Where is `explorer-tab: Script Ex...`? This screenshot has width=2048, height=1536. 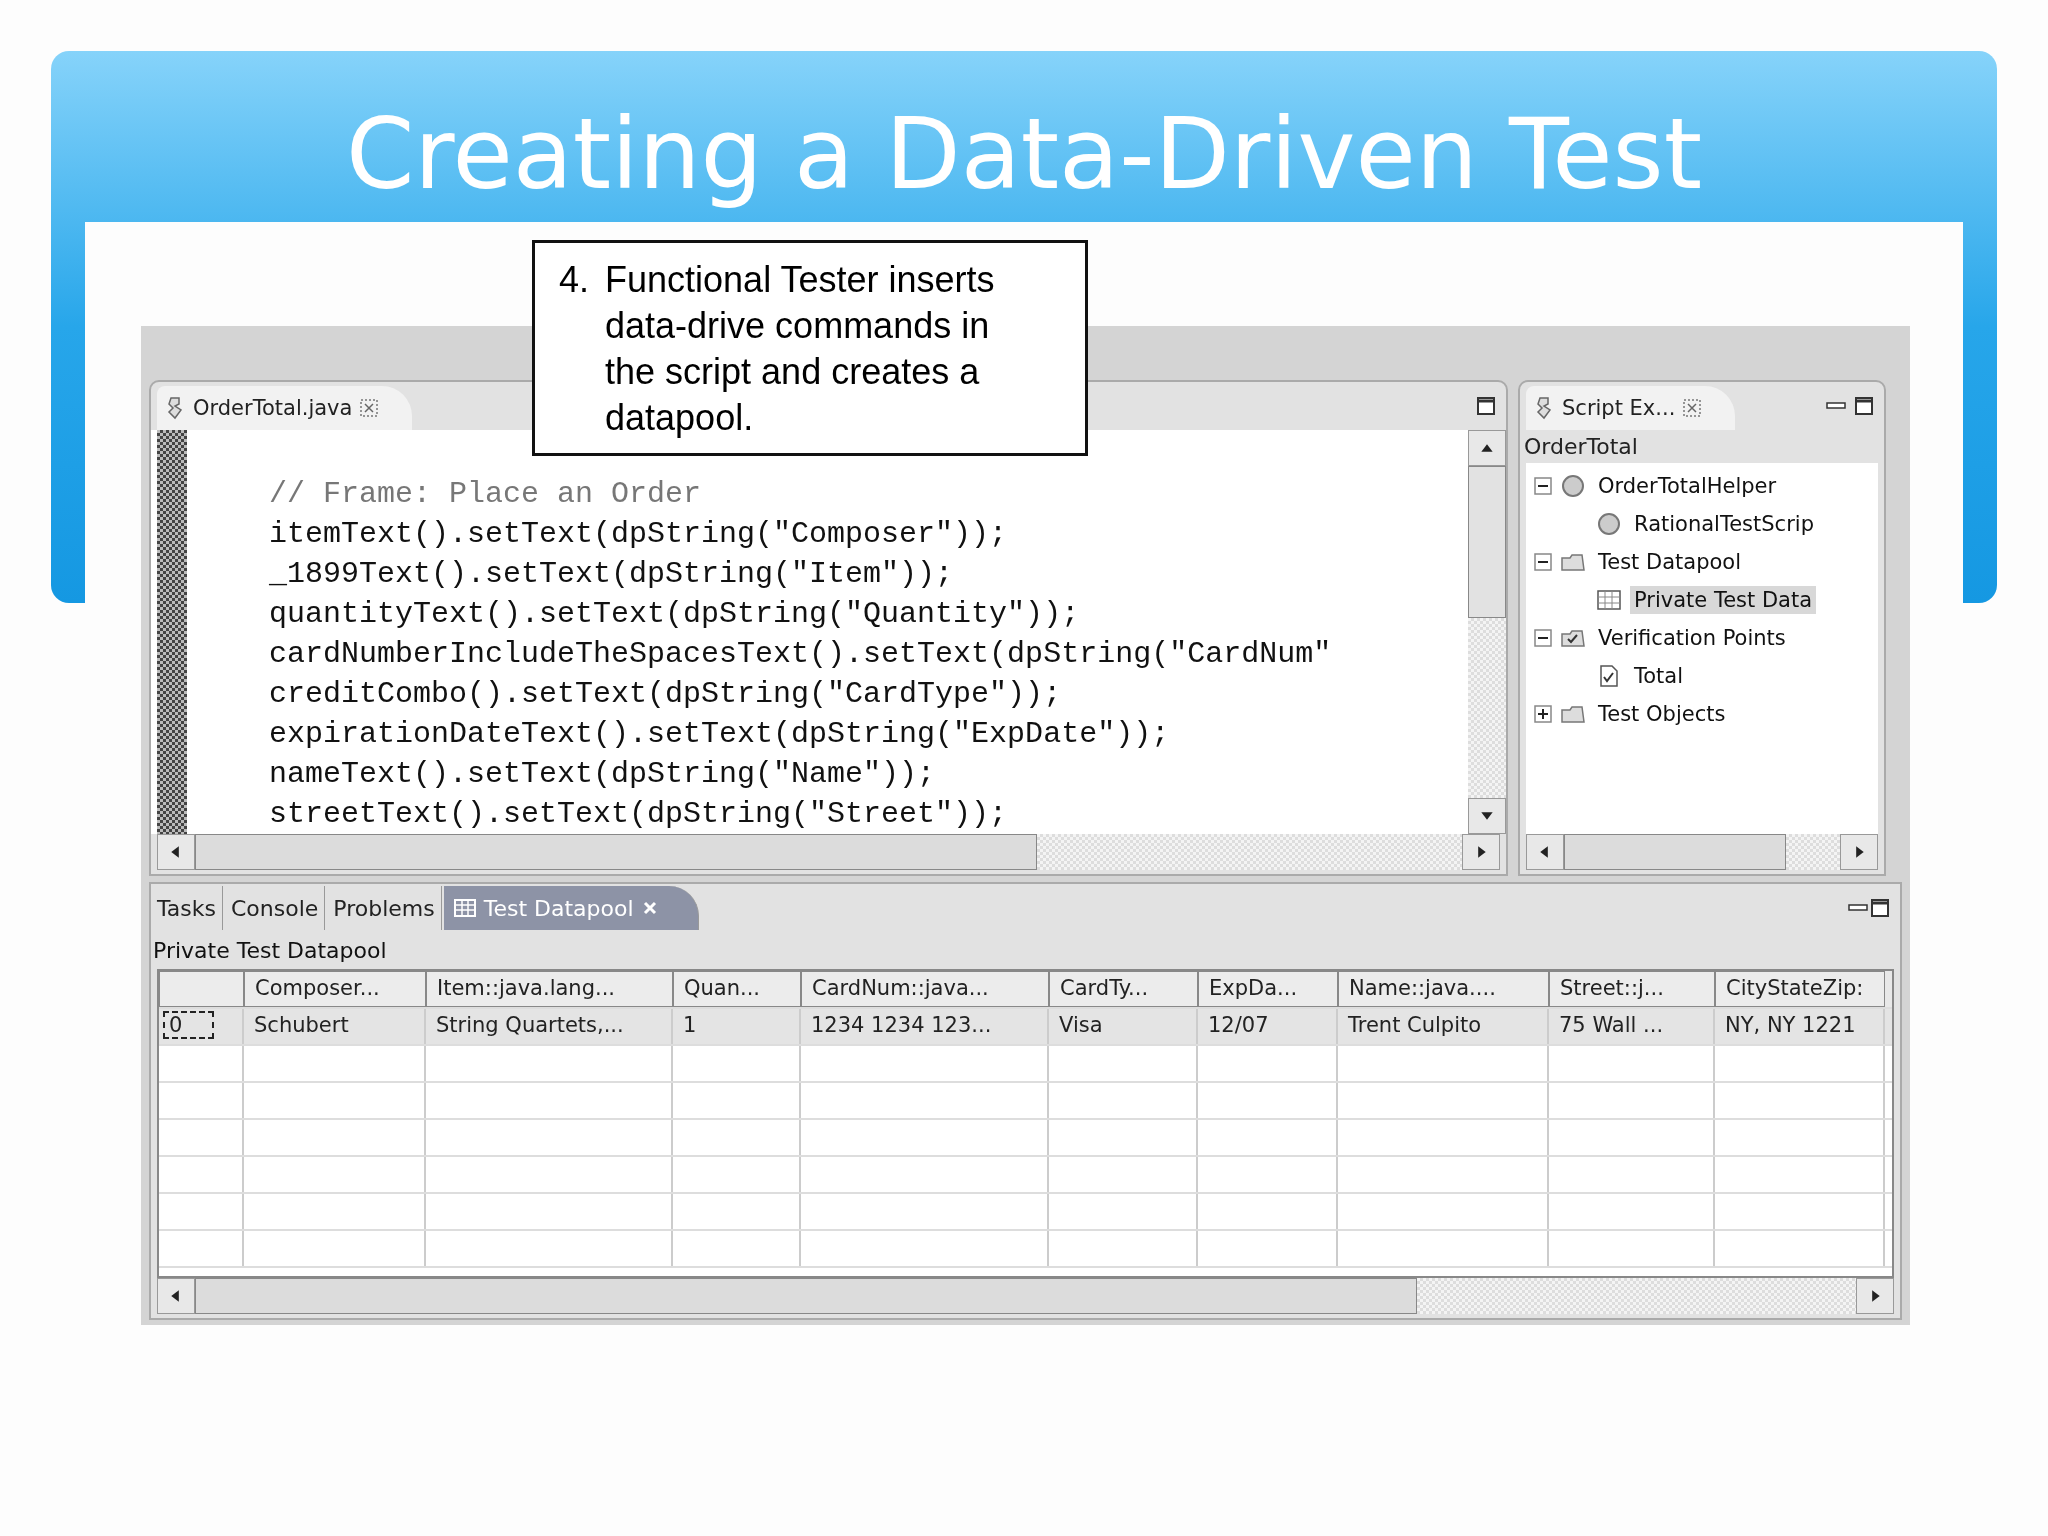 explorer-tab: Script Ex... is located at coordinates (1631, 408).